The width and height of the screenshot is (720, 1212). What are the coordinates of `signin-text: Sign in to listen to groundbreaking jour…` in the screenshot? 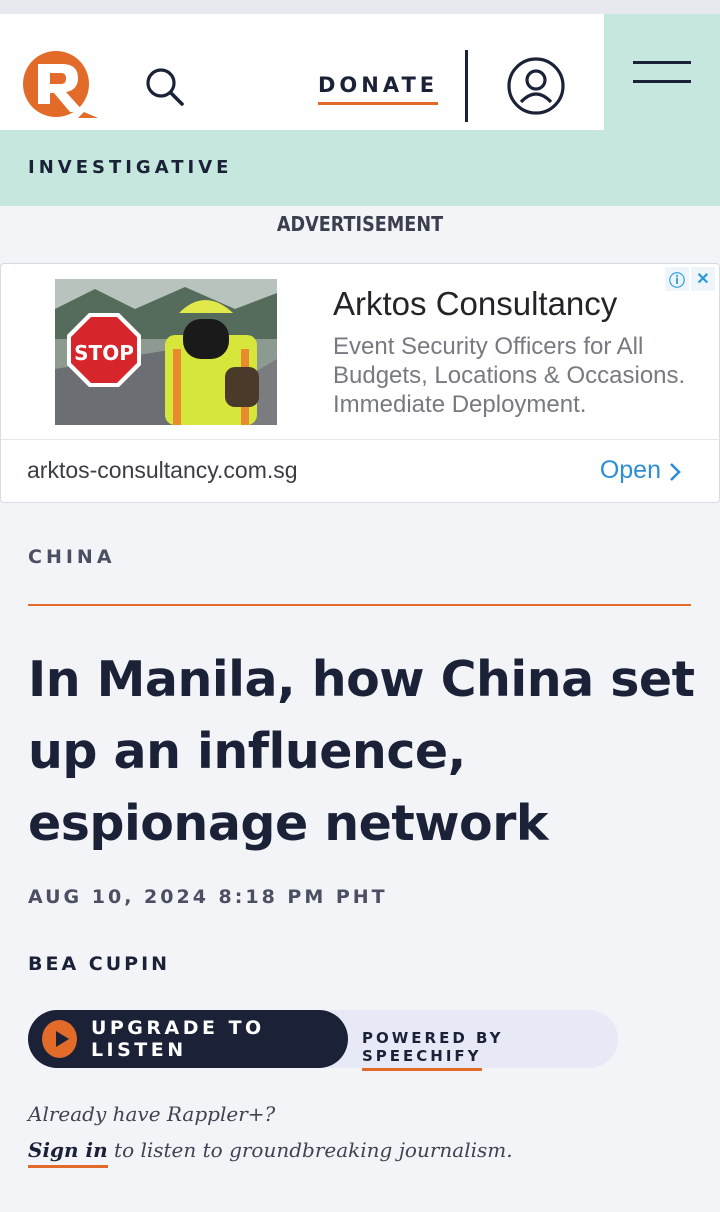 It's located at (270, 1153).